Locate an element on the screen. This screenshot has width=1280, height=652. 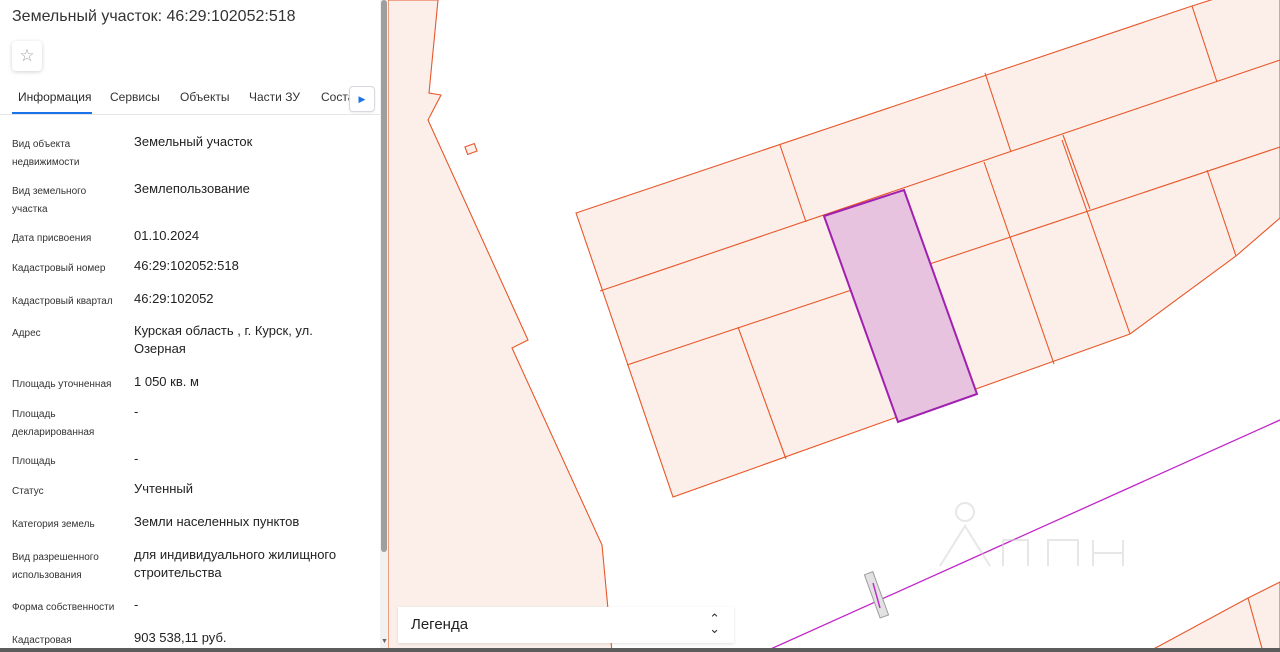
property-value: 903 538,11 руб. is located at coordinates (180, 637).